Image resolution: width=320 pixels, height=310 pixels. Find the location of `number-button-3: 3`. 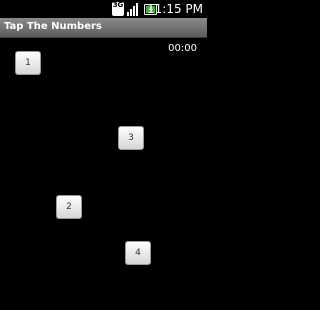

number-button-3: 3 is located at coordinates (131, 138).